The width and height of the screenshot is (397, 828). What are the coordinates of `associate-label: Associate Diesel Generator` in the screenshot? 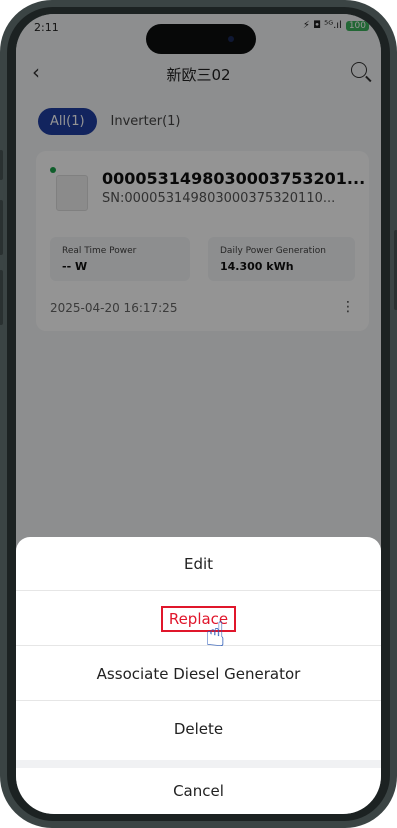 It's located at (198, 673).